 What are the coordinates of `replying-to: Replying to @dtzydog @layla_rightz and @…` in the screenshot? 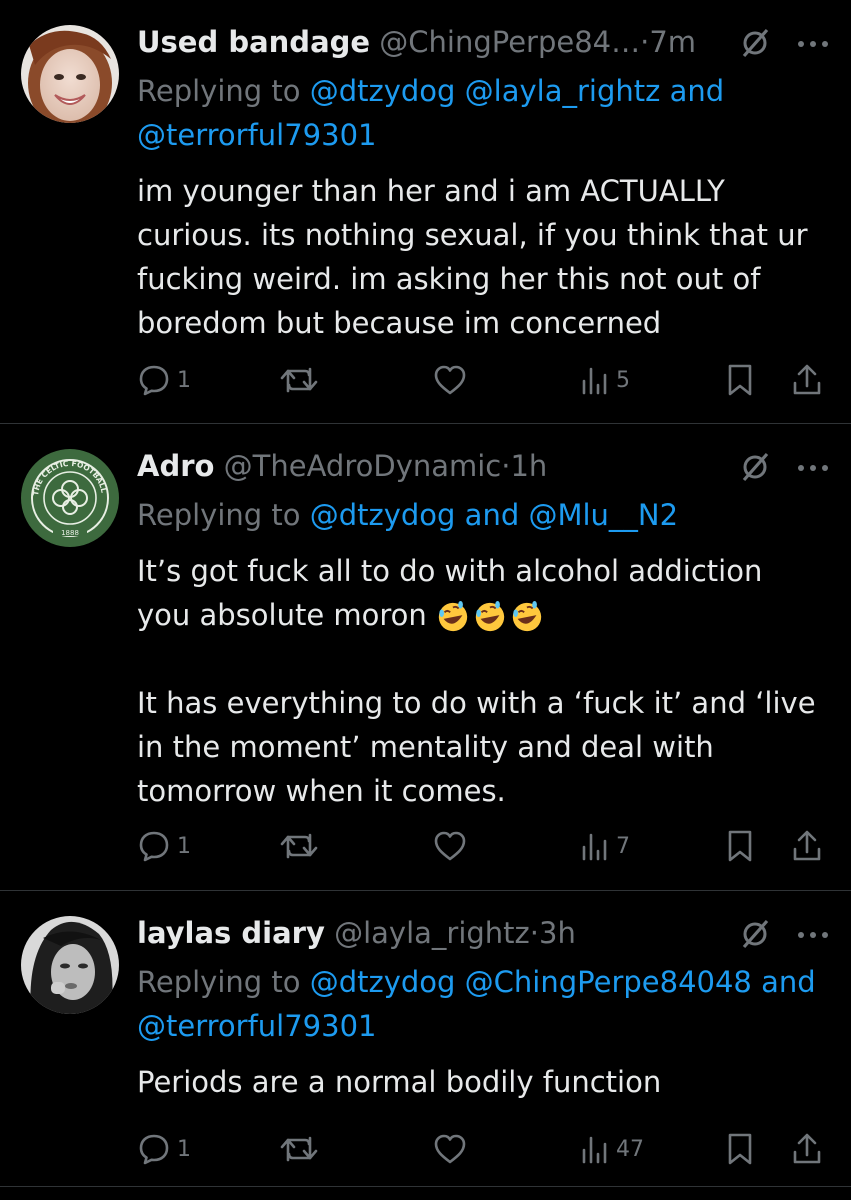 It's located at (482, 113).